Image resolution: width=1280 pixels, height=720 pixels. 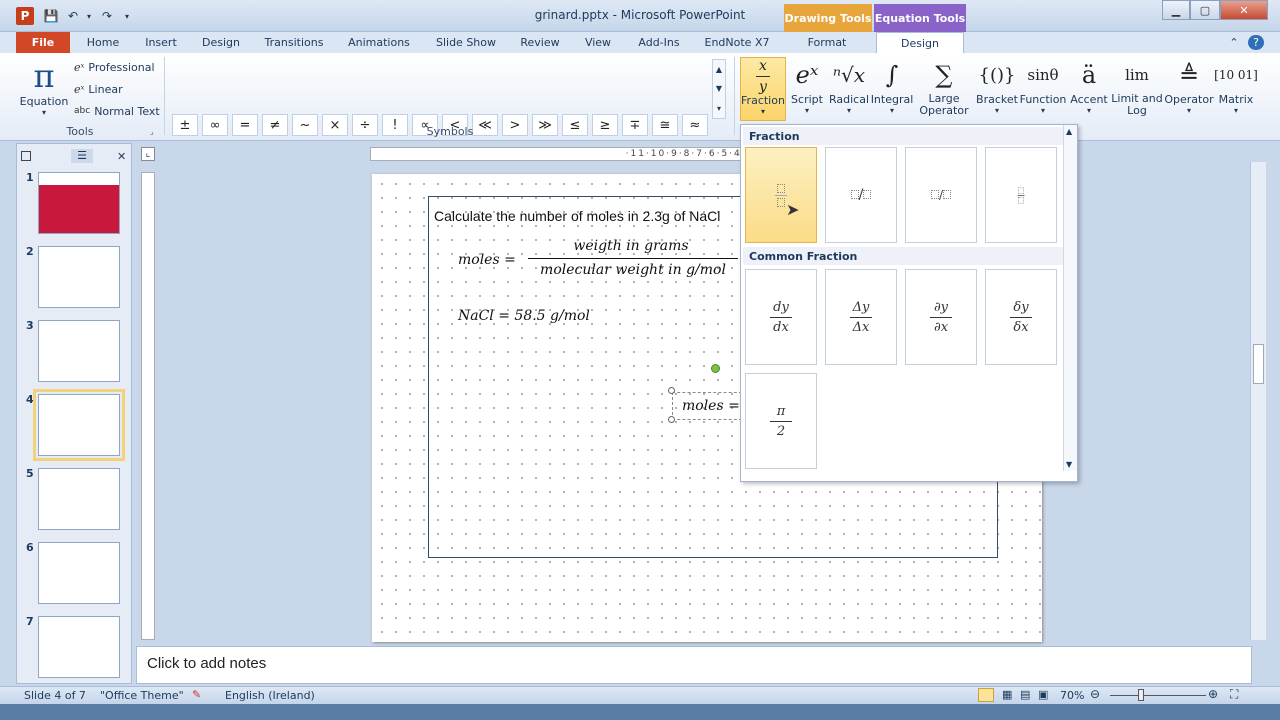 What do you see at coordinates (487, 260) in the screenshot?
I see `equation-lhs: moles =` at bounding box center [487, 260].